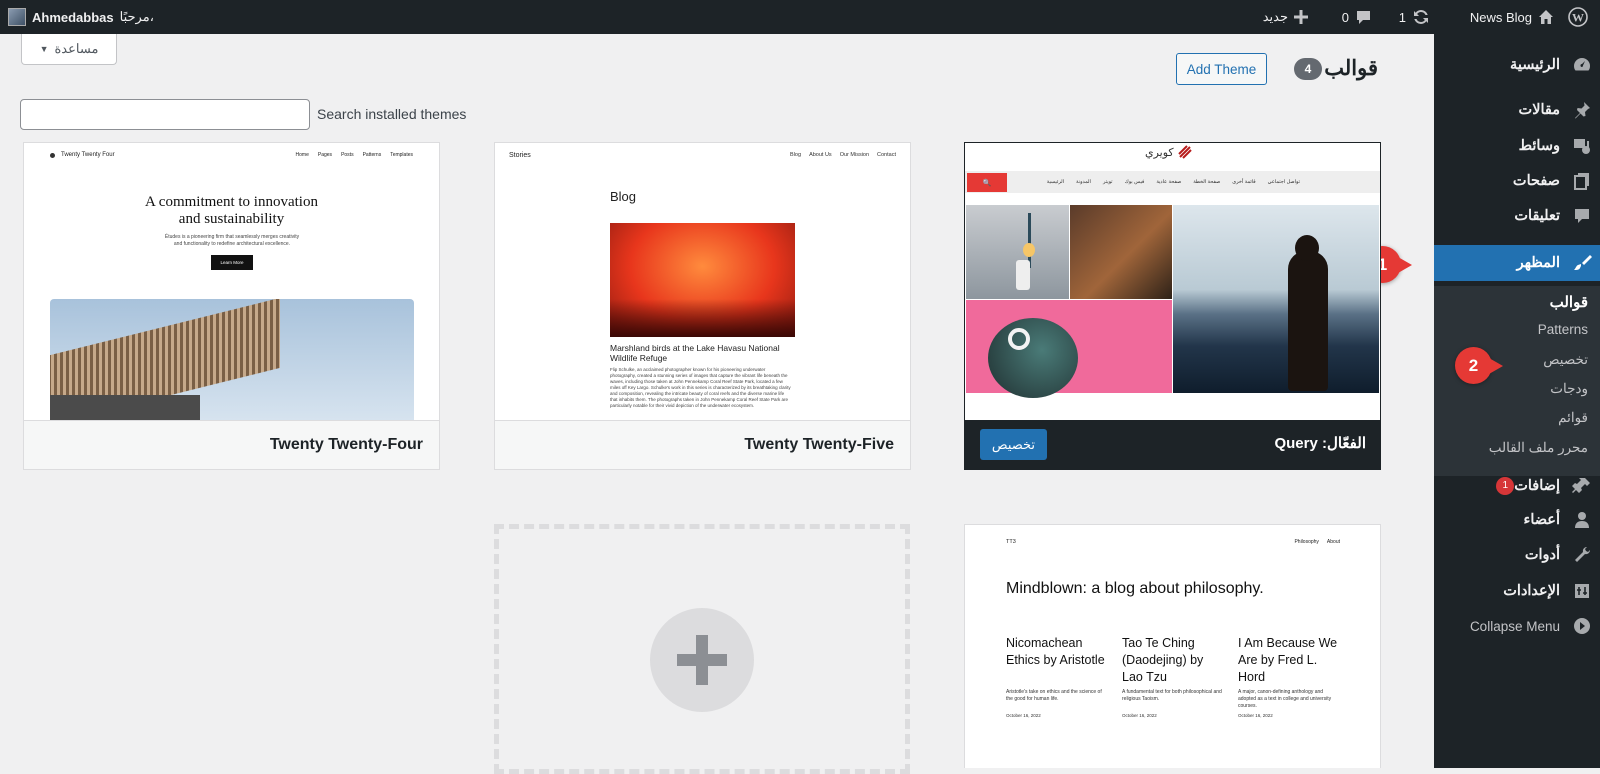 Image resolution: width=1600 pixels, height=774 pixels. Describe the element at coordinates (1582, 486) in the screenshot. I see `plugins-icon` at that location.